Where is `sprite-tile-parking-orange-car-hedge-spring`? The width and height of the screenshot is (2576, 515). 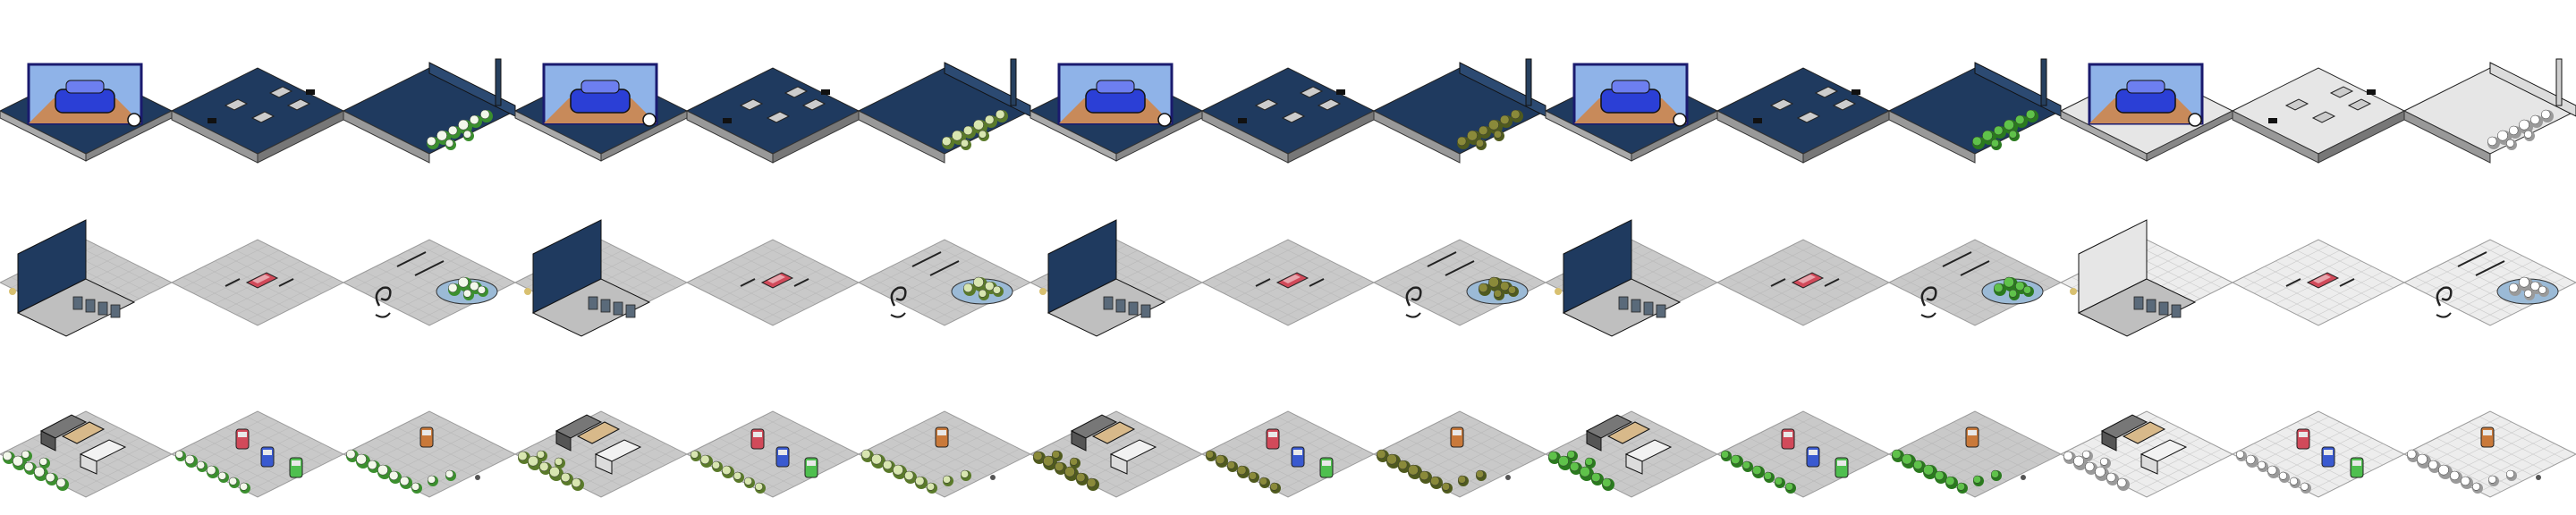
sprite-tile-parking-orange-car-hedge-spring is located at coordinates (944, 429).